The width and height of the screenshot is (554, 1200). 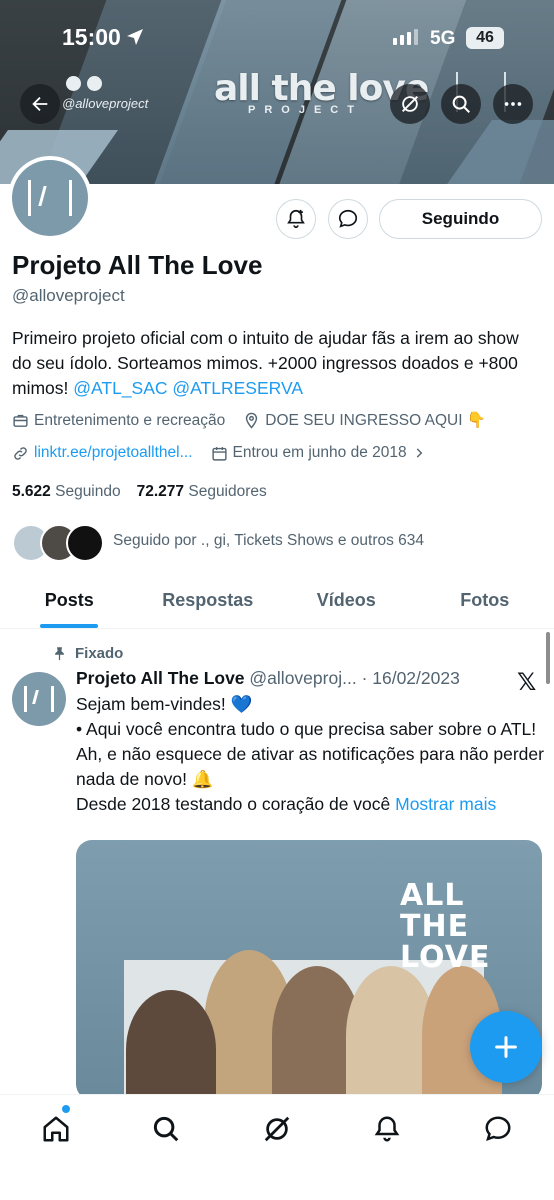 I want to click on bell-plus-icon, so click(x=296, y=219).